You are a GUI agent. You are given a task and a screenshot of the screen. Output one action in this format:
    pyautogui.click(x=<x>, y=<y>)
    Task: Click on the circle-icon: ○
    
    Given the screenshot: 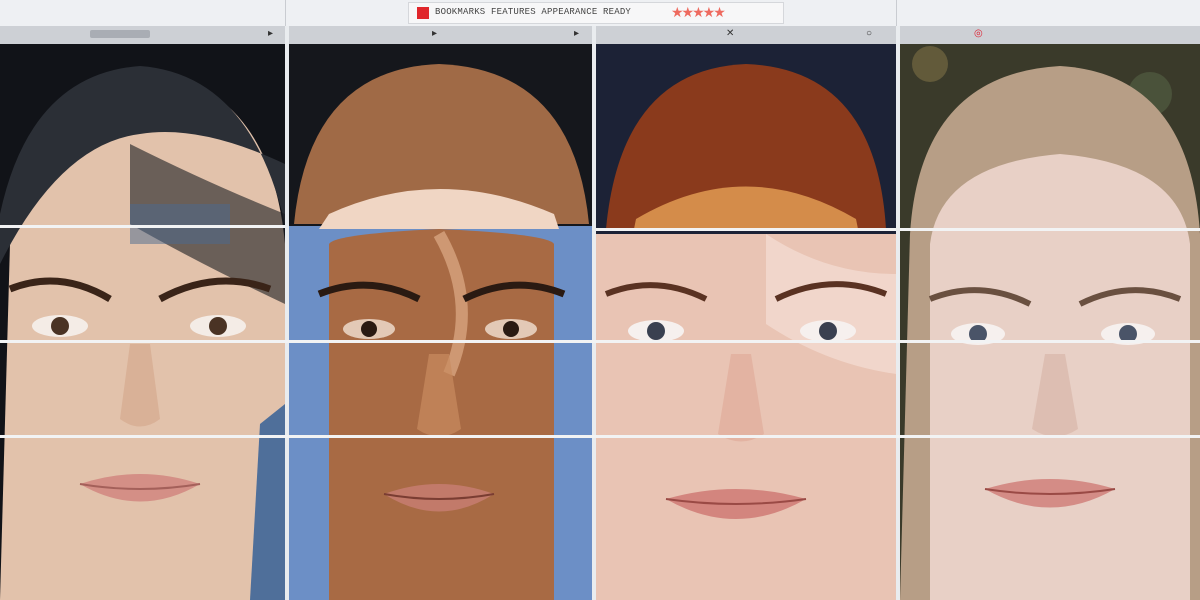 What is the action you would take?
    pyautogui.click(x=869, y=33)
    